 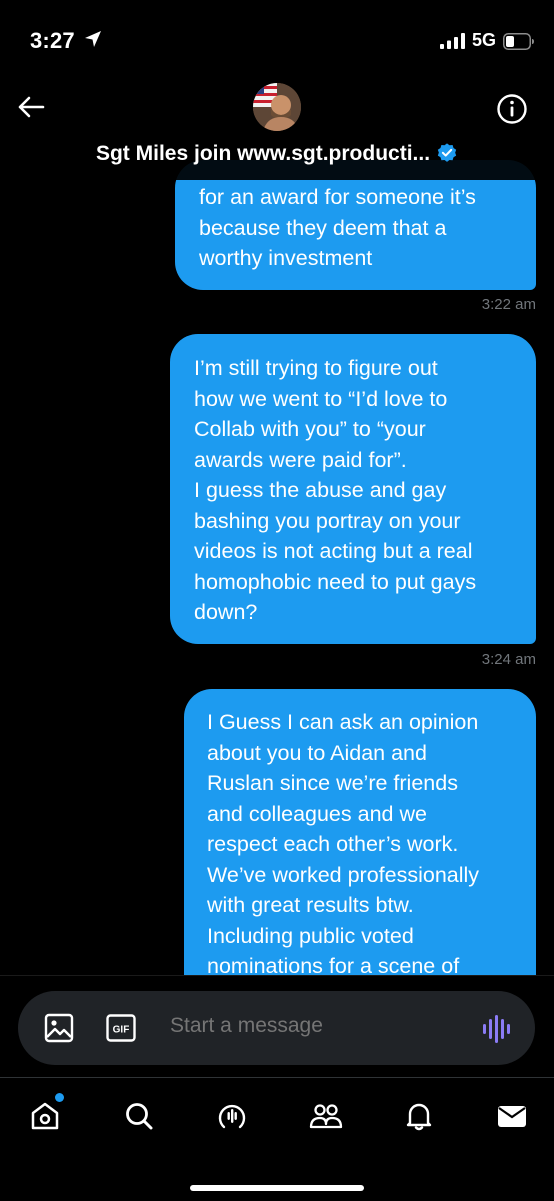 What do you see at coordinates (333, 844) in the screenshot?
I see `message-line: respect each other’s work.` at bounding box center [333, 844].